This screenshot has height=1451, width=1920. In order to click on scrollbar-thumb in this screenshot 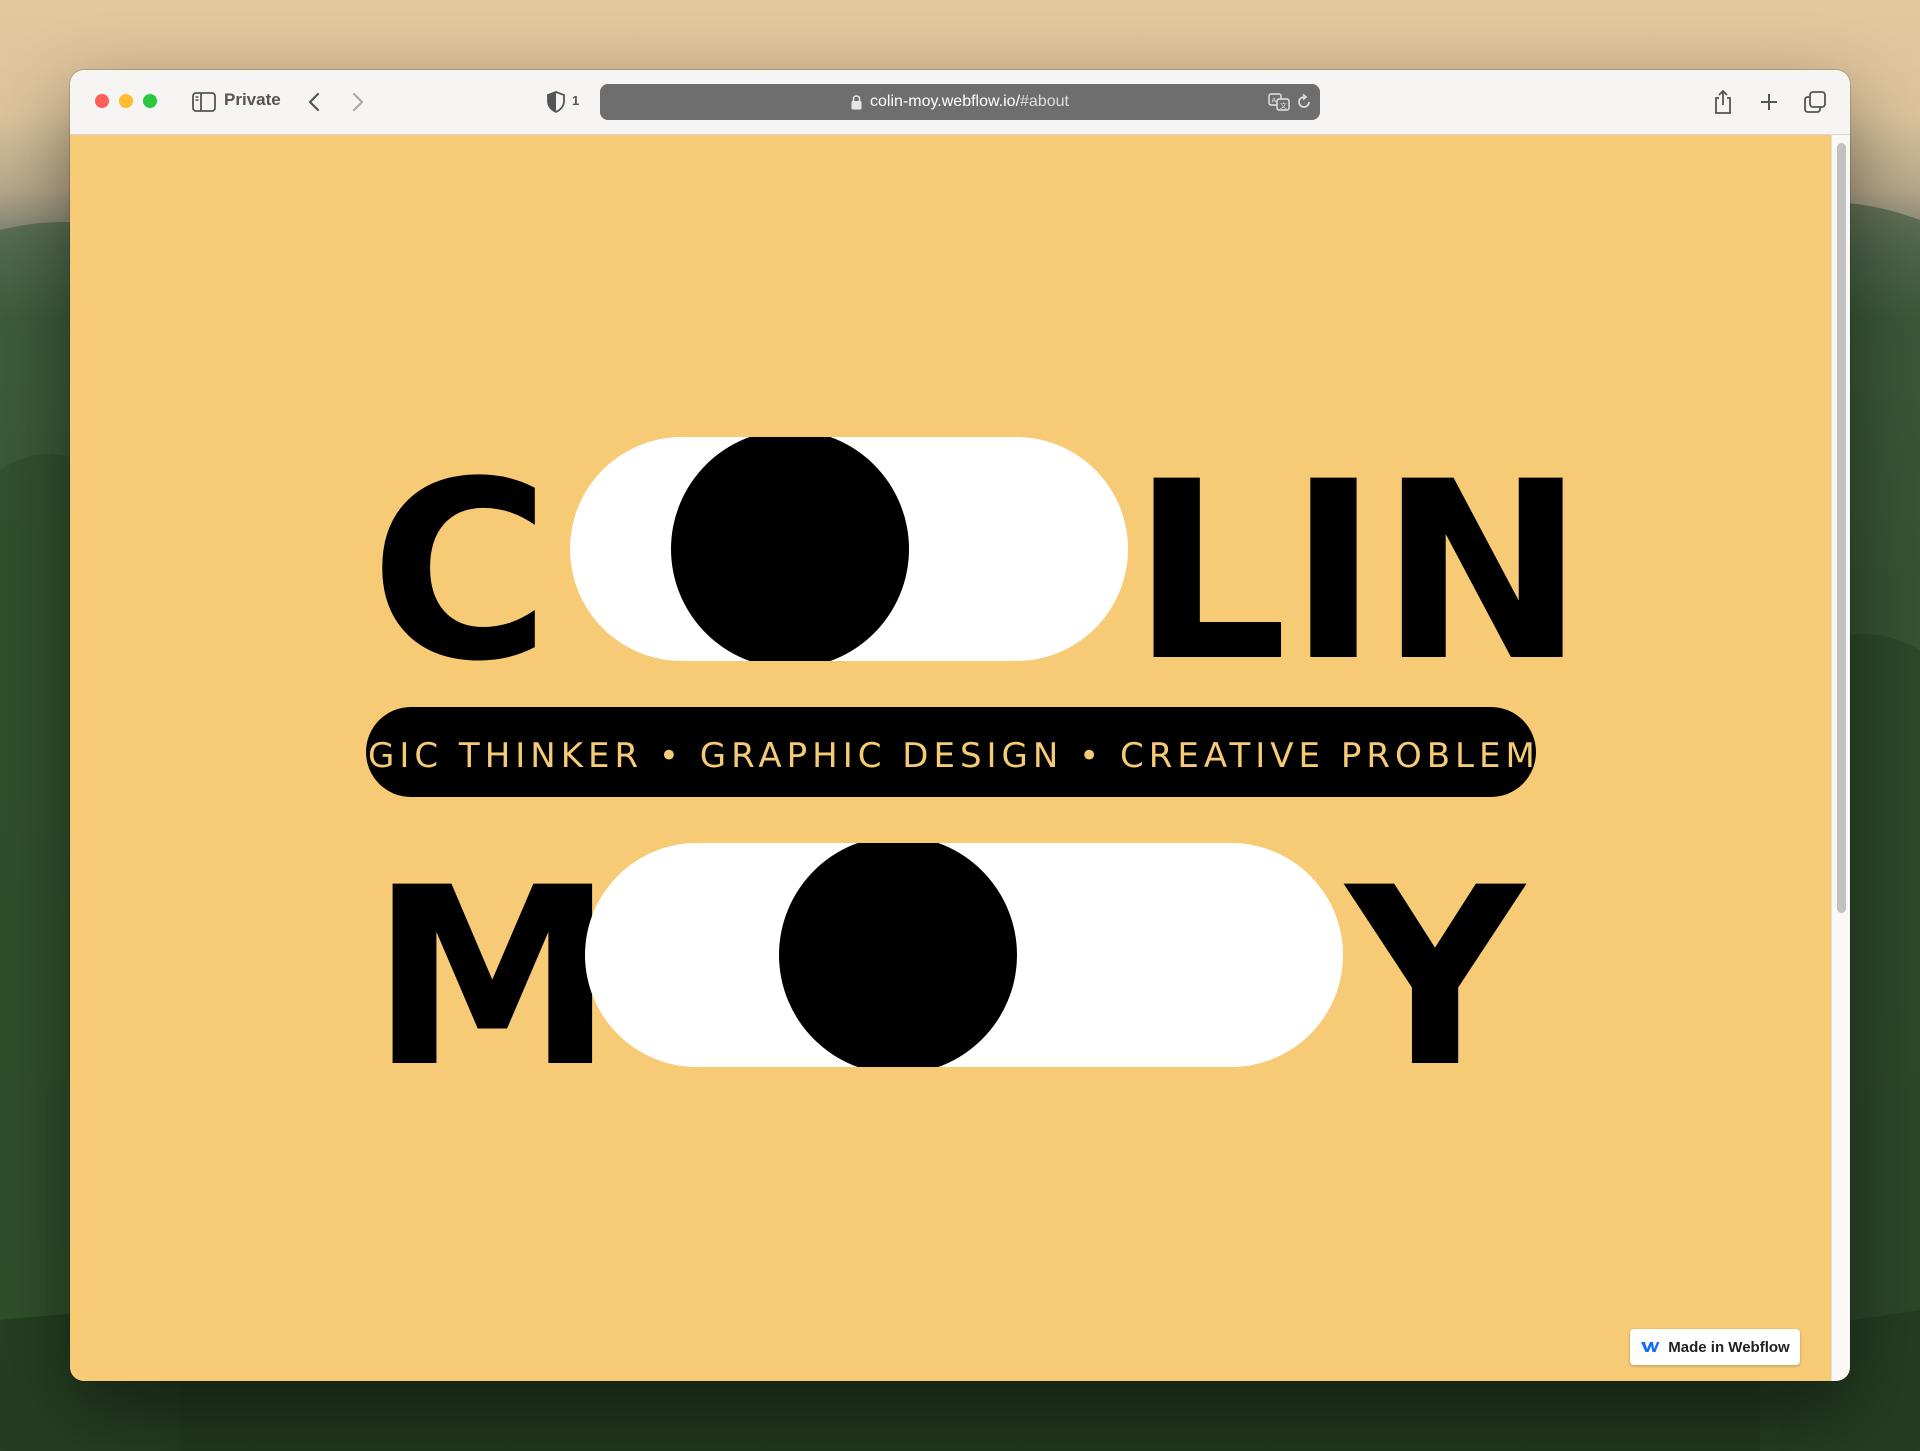, I will do `click(1841, 528)`.